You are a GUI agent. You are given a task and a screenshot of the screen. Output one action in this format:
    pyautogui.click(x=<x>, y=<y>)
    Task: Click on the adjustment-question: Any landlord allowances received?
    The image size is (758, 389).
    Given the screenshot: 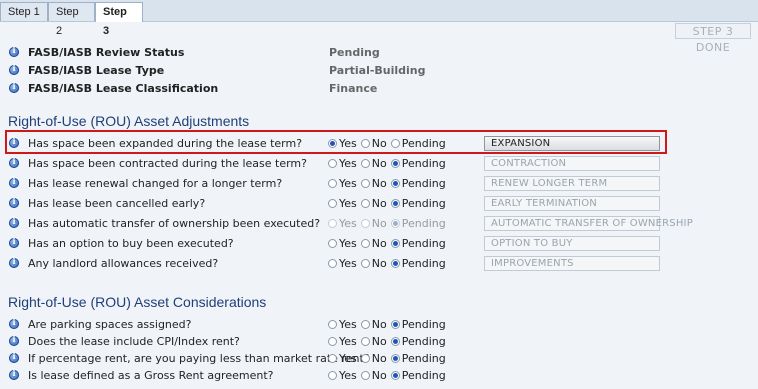 What is the action you would take?
    pyautogui.click(x=123, y=263)
    